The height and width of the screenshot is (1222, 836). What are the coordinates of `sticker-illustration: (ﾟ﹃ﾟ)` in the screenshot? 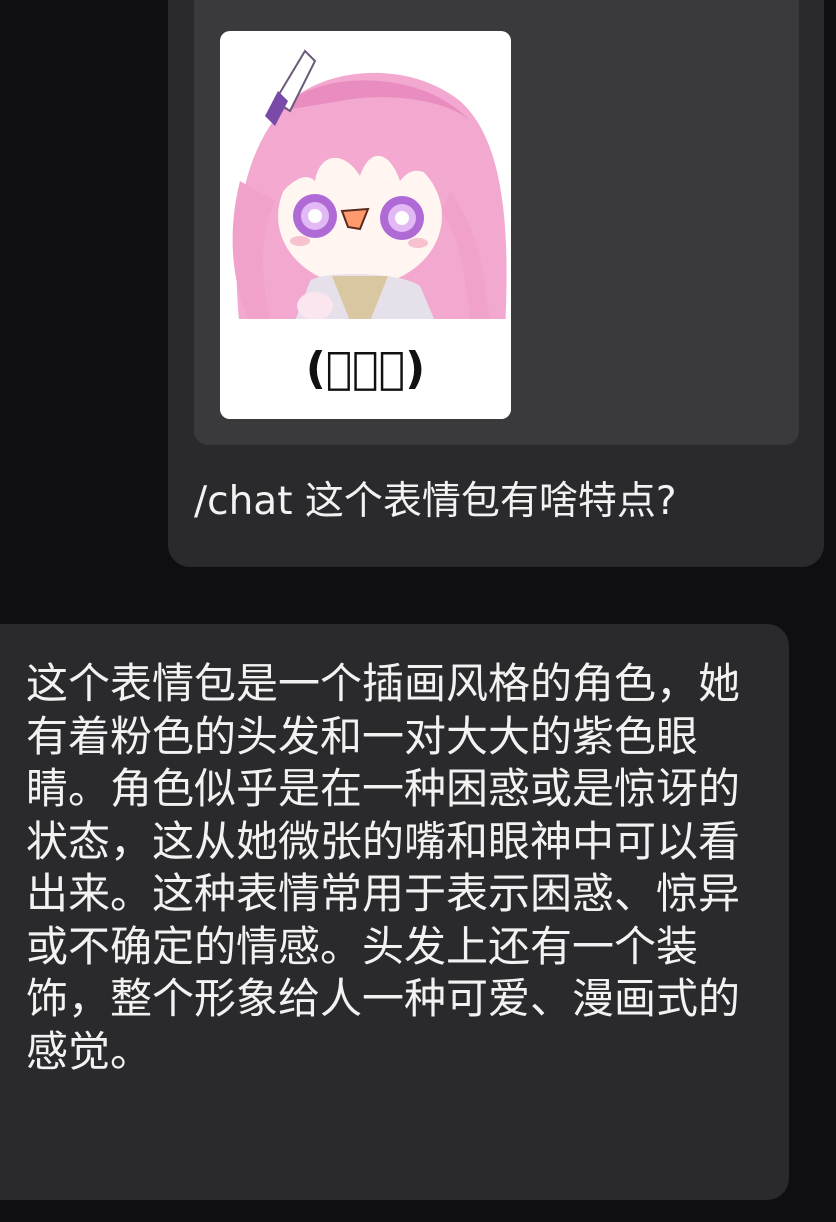 It's located at (365, 234).